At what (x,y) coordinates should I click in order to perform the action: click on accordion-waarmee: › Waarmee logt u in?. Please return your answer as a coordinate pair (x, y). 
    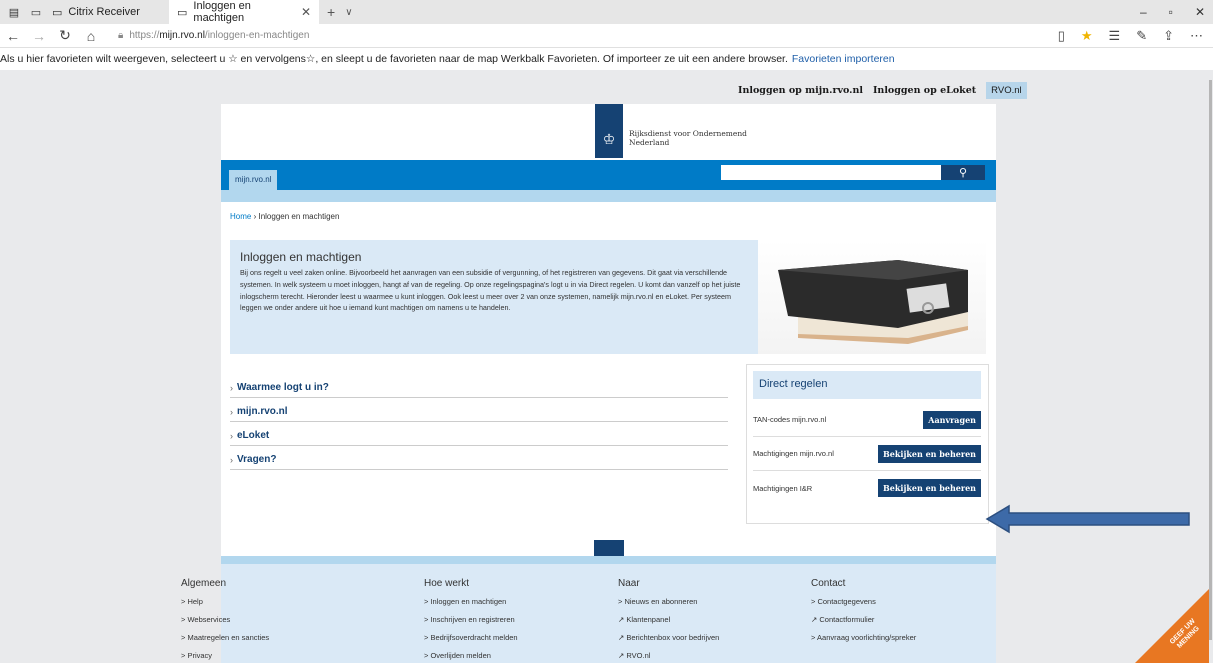
    Looking at the image, I should click on (479, 386).